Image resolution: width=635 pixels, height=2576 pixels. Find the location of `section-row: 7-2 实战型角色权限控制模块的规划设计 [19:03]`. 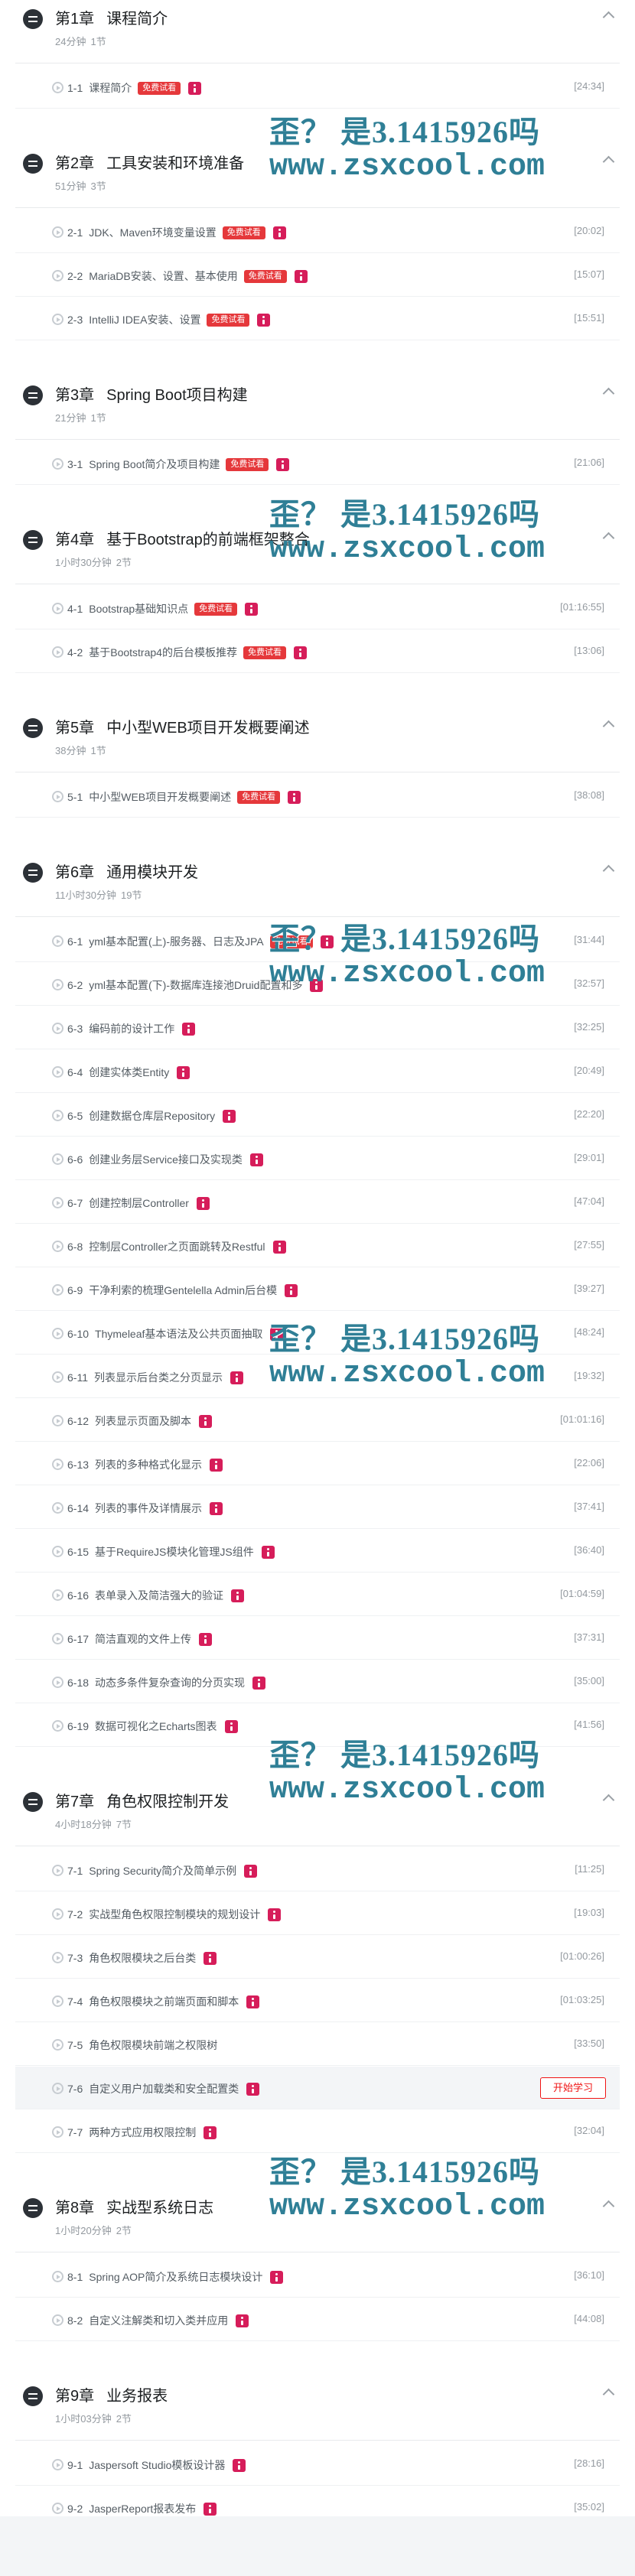

section-row: 7-2 实战型角色权限控制模块的规划设计 [19:03] is located at coordinates (317, 1913).